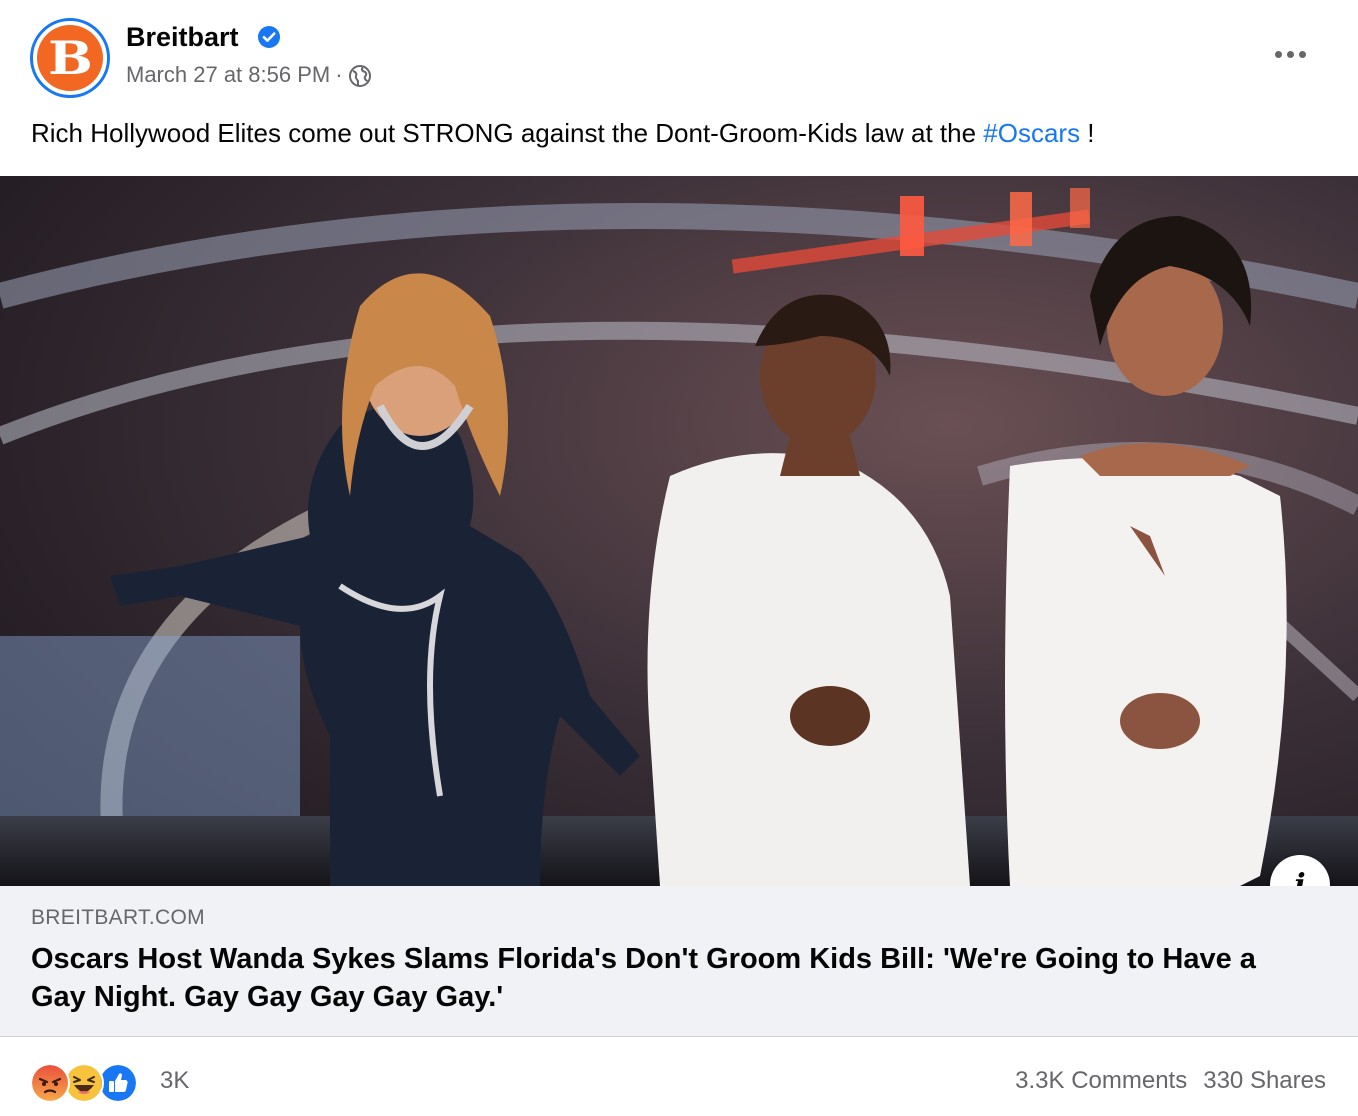  I want to click on engagement-counts: 3.3K Comments 330 Shares, so click(1170, 1081).